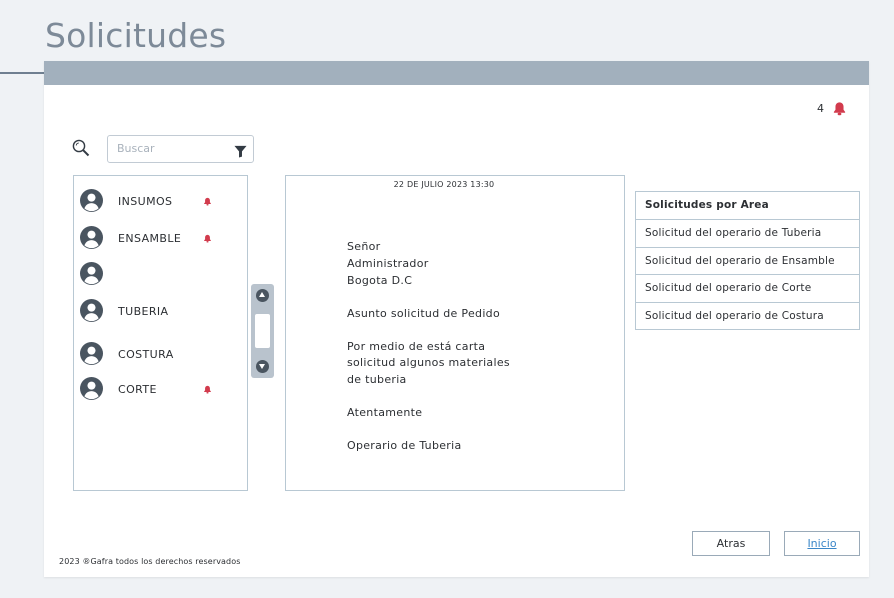  Describe the element at coordinates (145, 201) in the screenshot. I see `list-item-label: INSUMOS` at that location.